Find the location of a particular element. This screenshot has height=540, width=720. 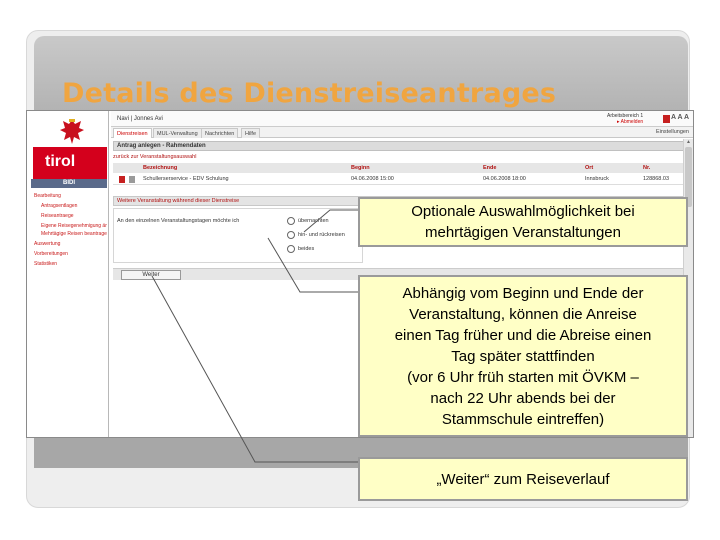

weiter-button: Weiter is located at coordinates (151, 275).